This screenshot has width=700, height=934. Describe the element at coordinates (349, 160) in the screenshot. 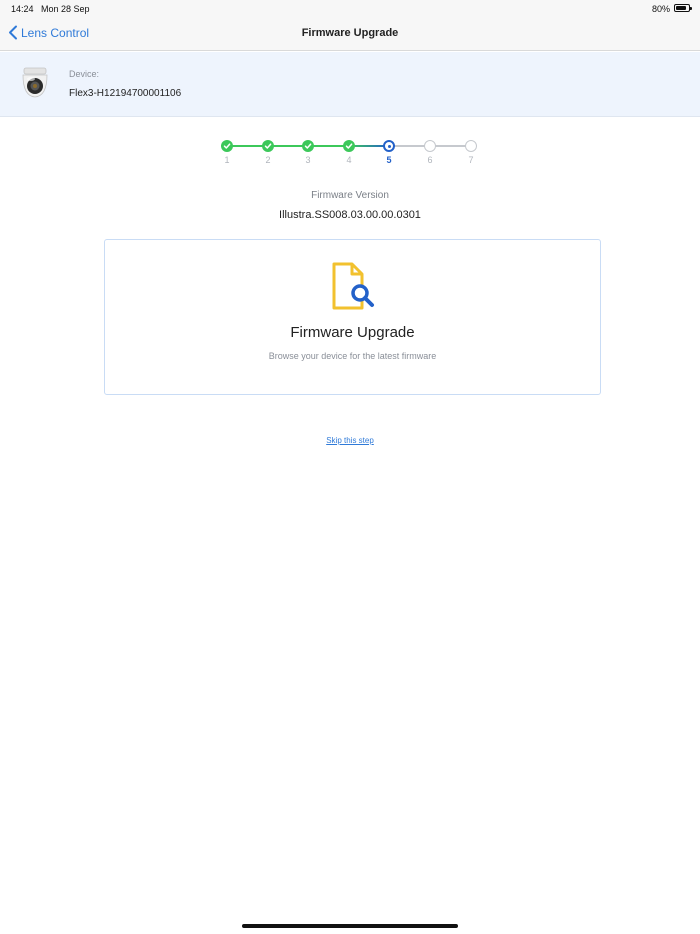

I see `step-4-number: 4` at that location.